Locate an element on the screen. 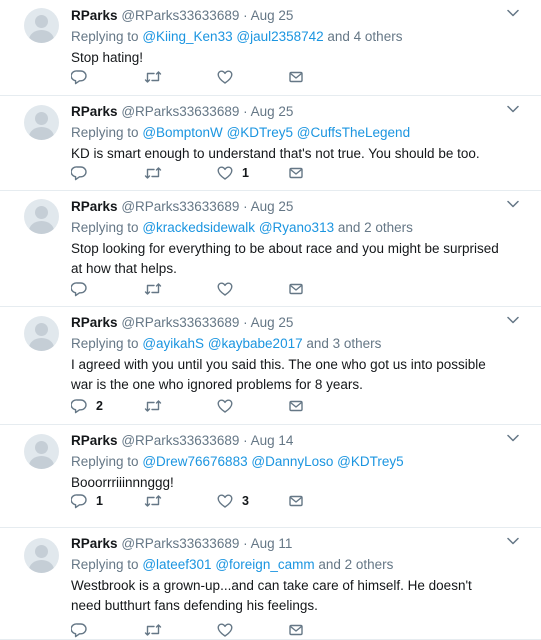 The height and width of the screenshot is (640, 541). mention-link: @DannyLoso is located at coordinates (292, 461).